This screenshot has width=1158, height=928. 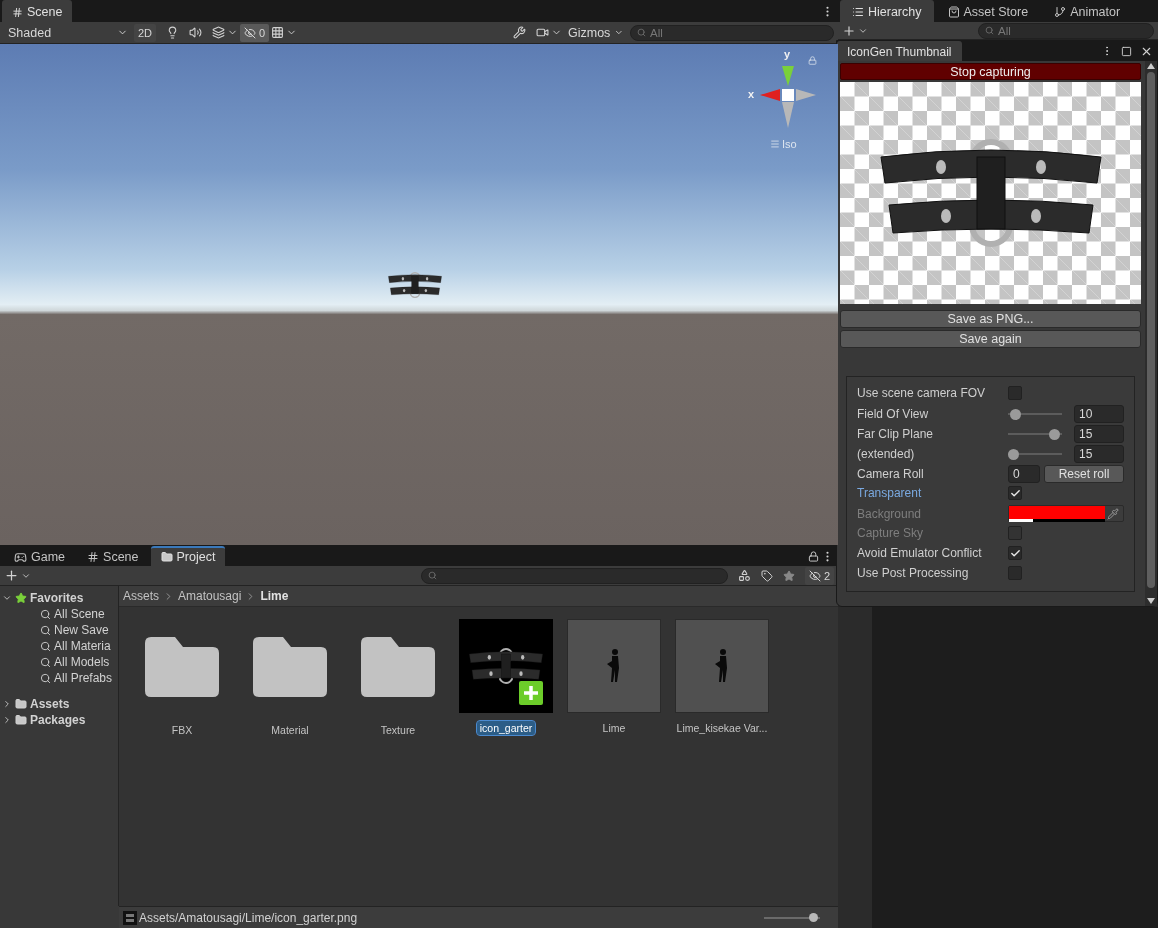 What do you see at coordinates (775, 144) in the screenshot?
I see `menu-icon` at bounding box center [775, 144].